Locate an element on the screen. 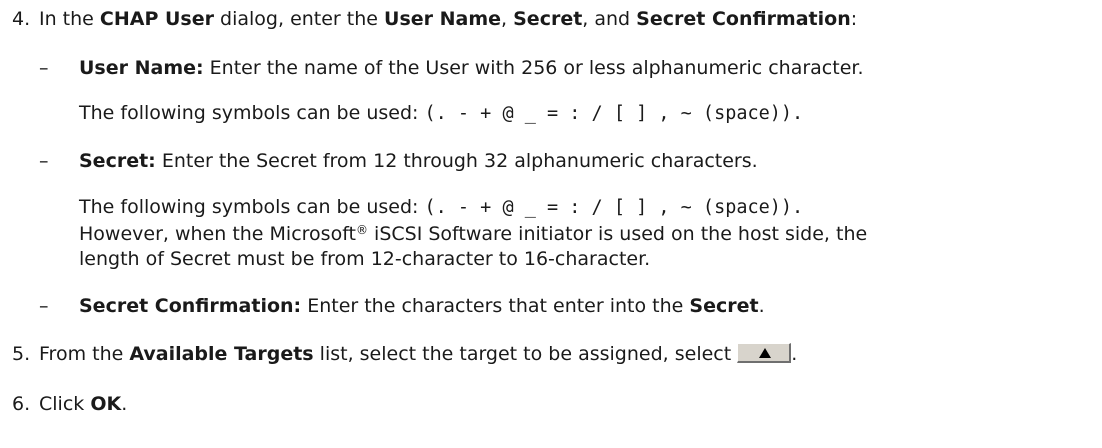  move-up-button is located at coordinates (764, 353).